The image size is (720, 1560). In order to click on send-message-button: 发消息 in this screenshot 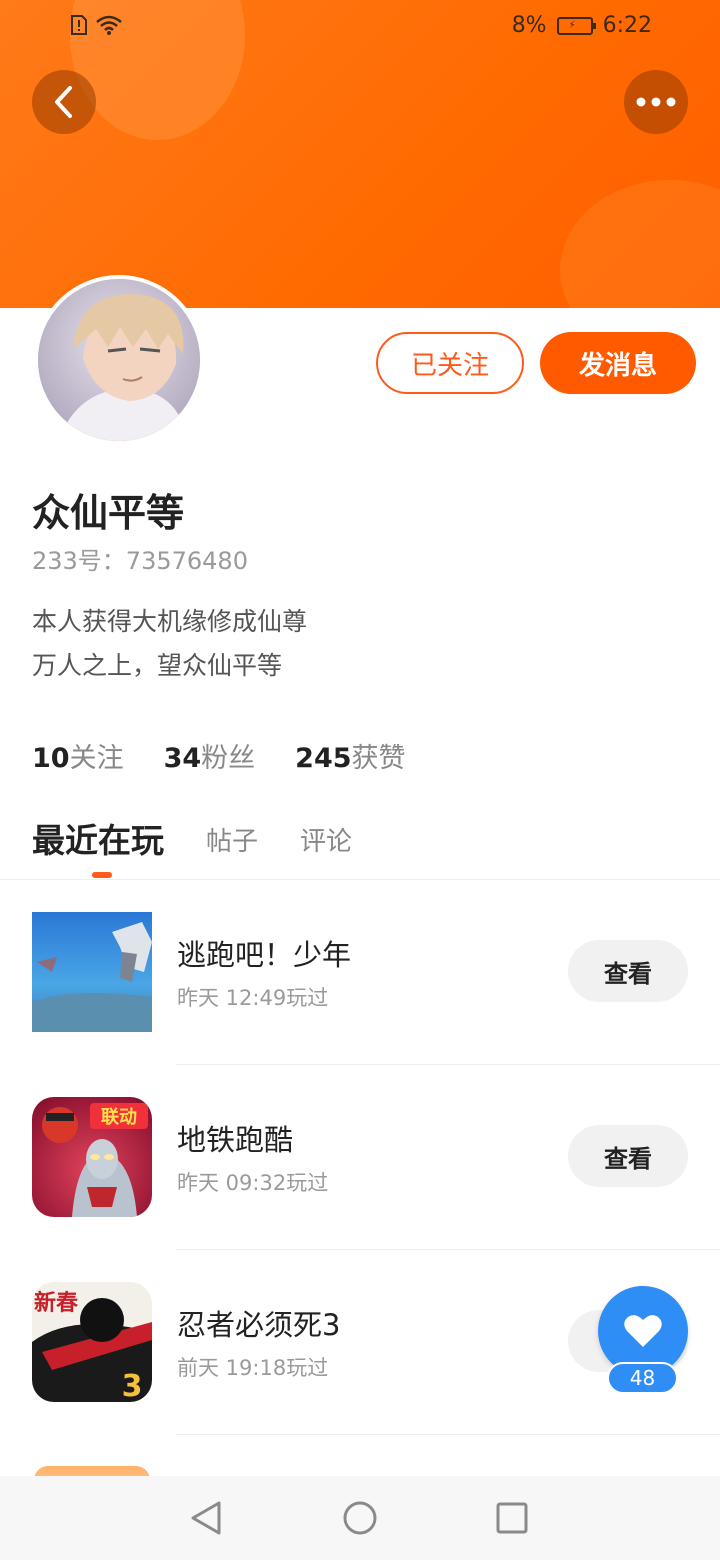, I will do `click(618, 363)`.